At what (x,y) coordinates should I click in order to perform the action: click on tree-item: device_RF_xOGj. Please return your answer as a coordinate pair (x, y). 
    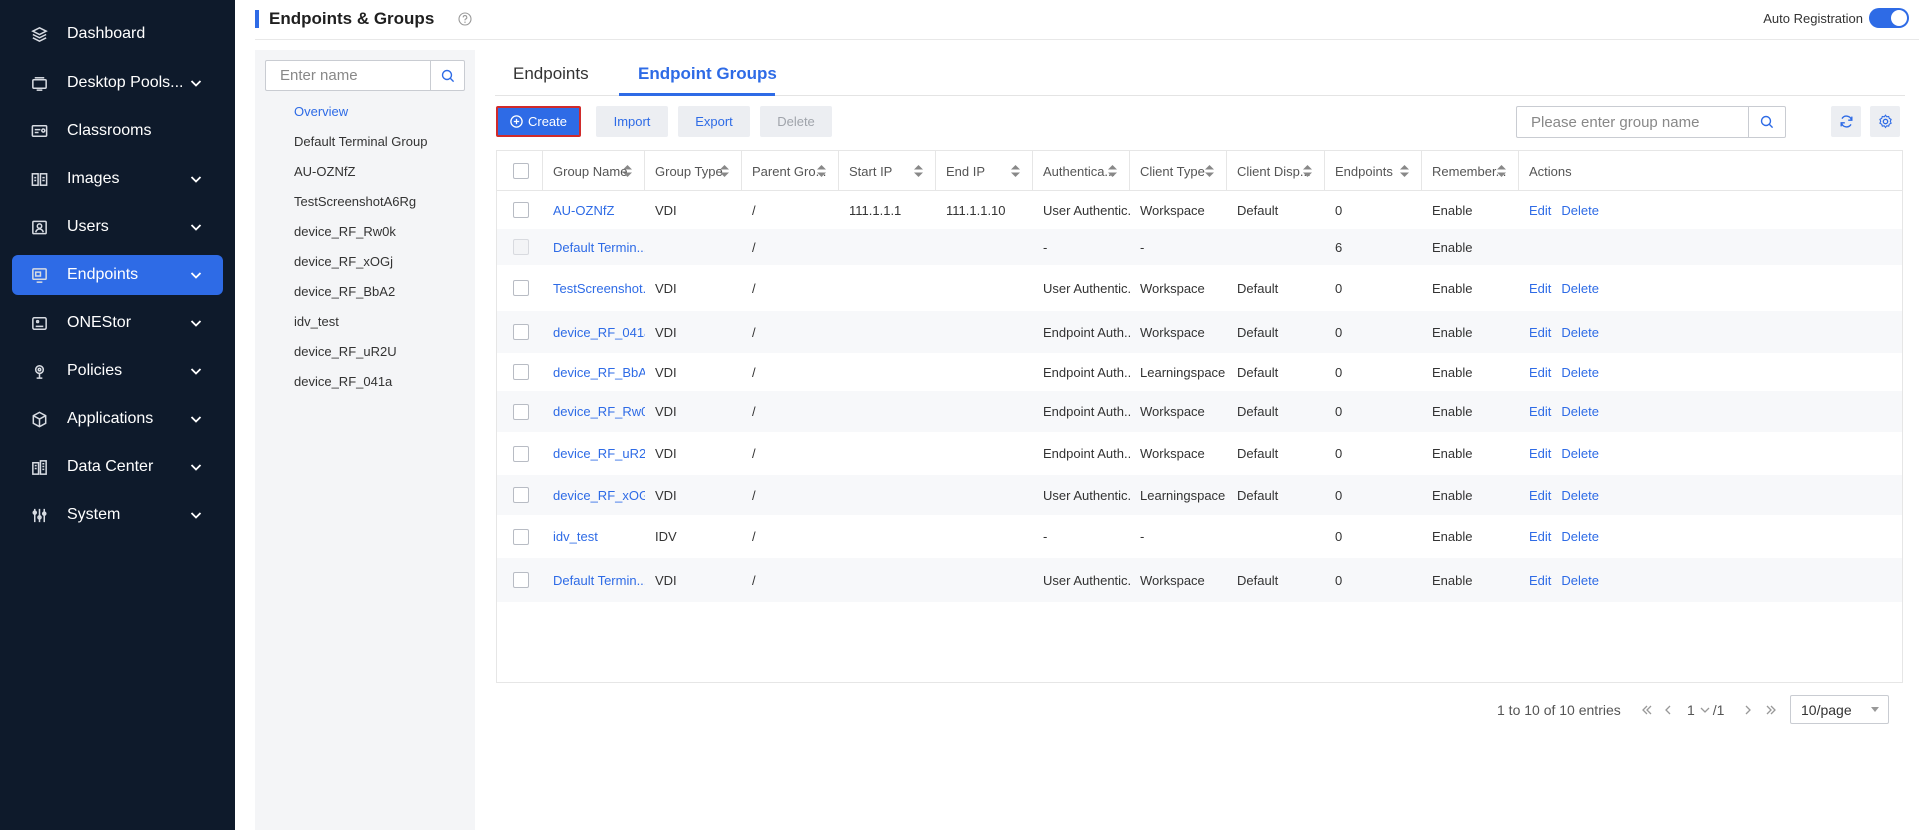
    Looking at the image, I should click on (343, 261).